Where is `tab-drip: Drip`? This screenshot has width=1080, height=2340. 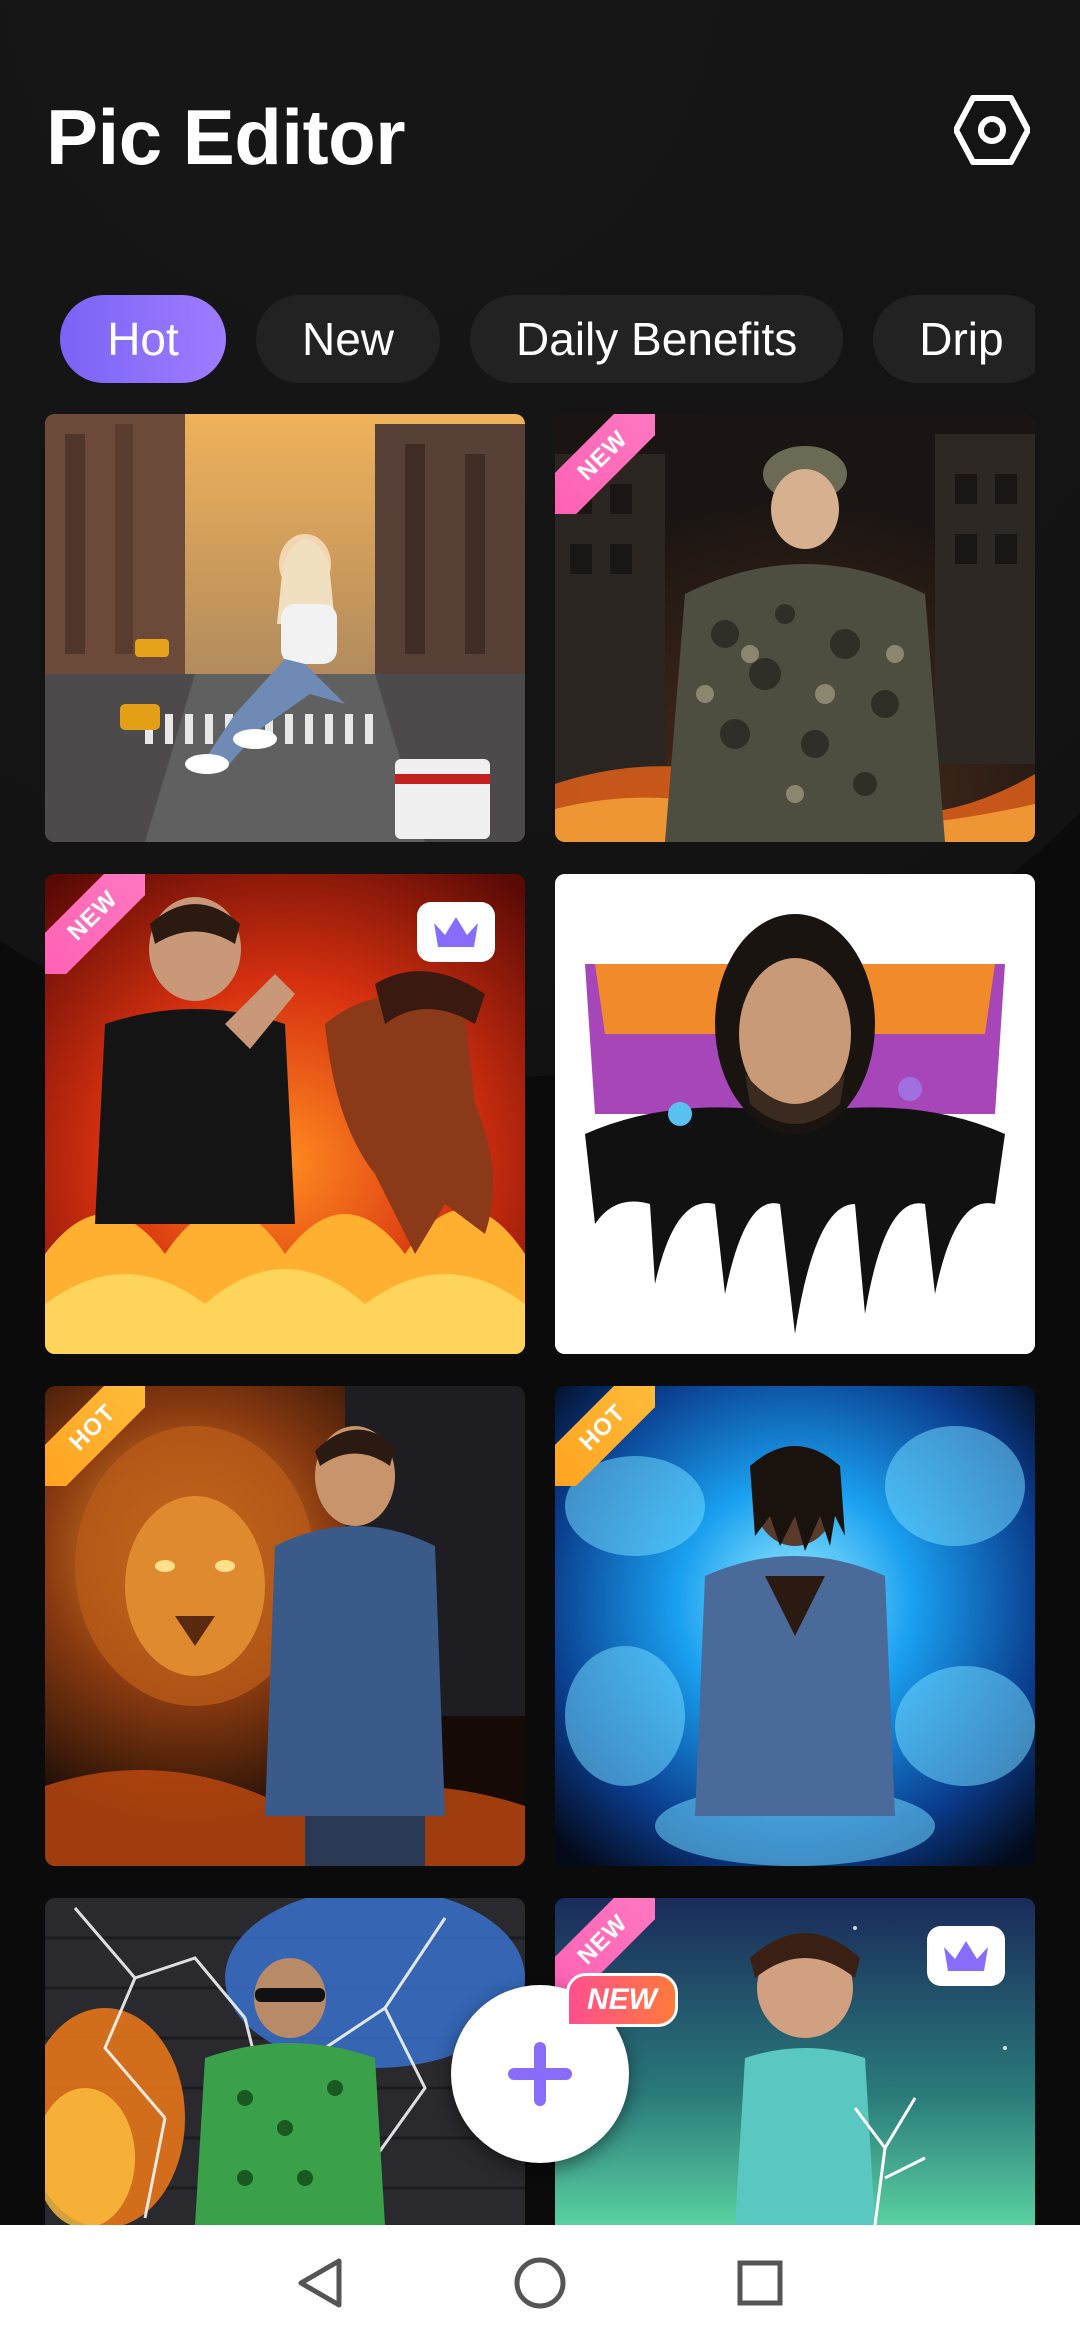 tab-drip: Drip is located at coordinates (954, 339).